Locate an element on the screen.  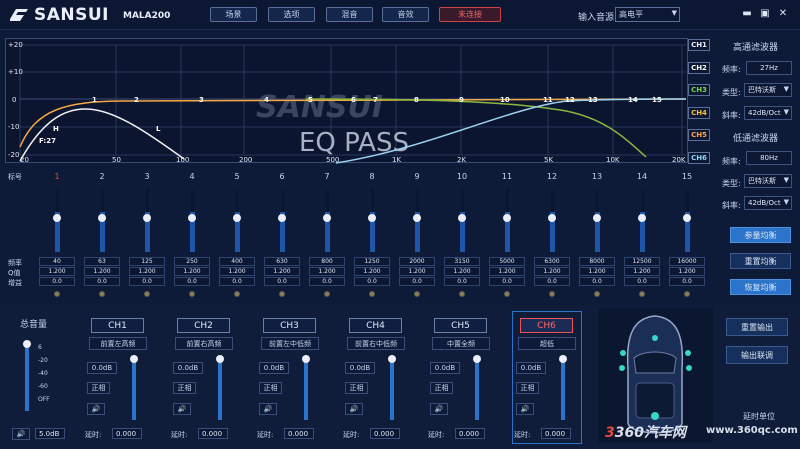
band-freq-input: 630 is located at coordinates (282, 261).